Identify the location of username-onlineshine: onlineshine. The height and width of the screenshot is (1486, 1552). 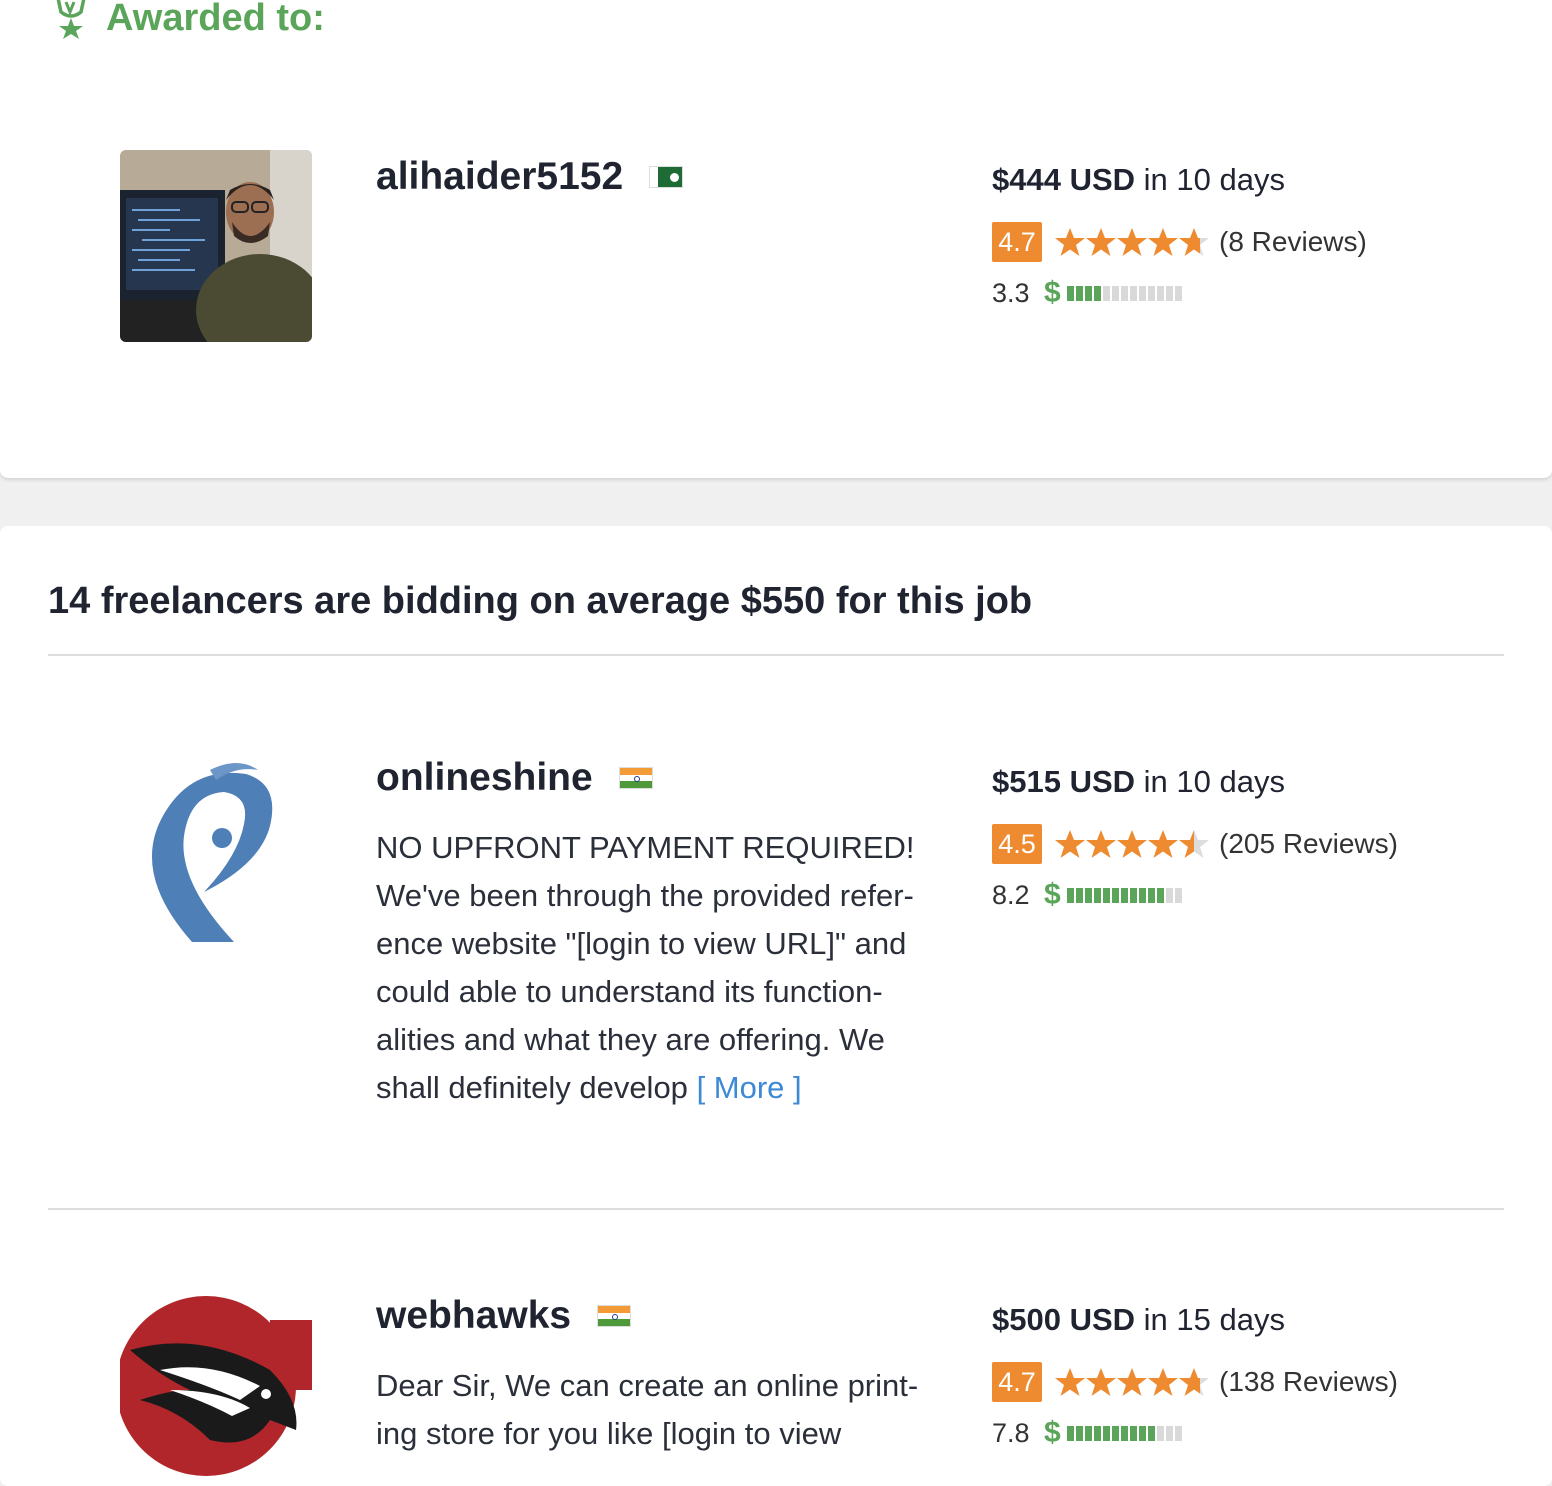
(514, 778).